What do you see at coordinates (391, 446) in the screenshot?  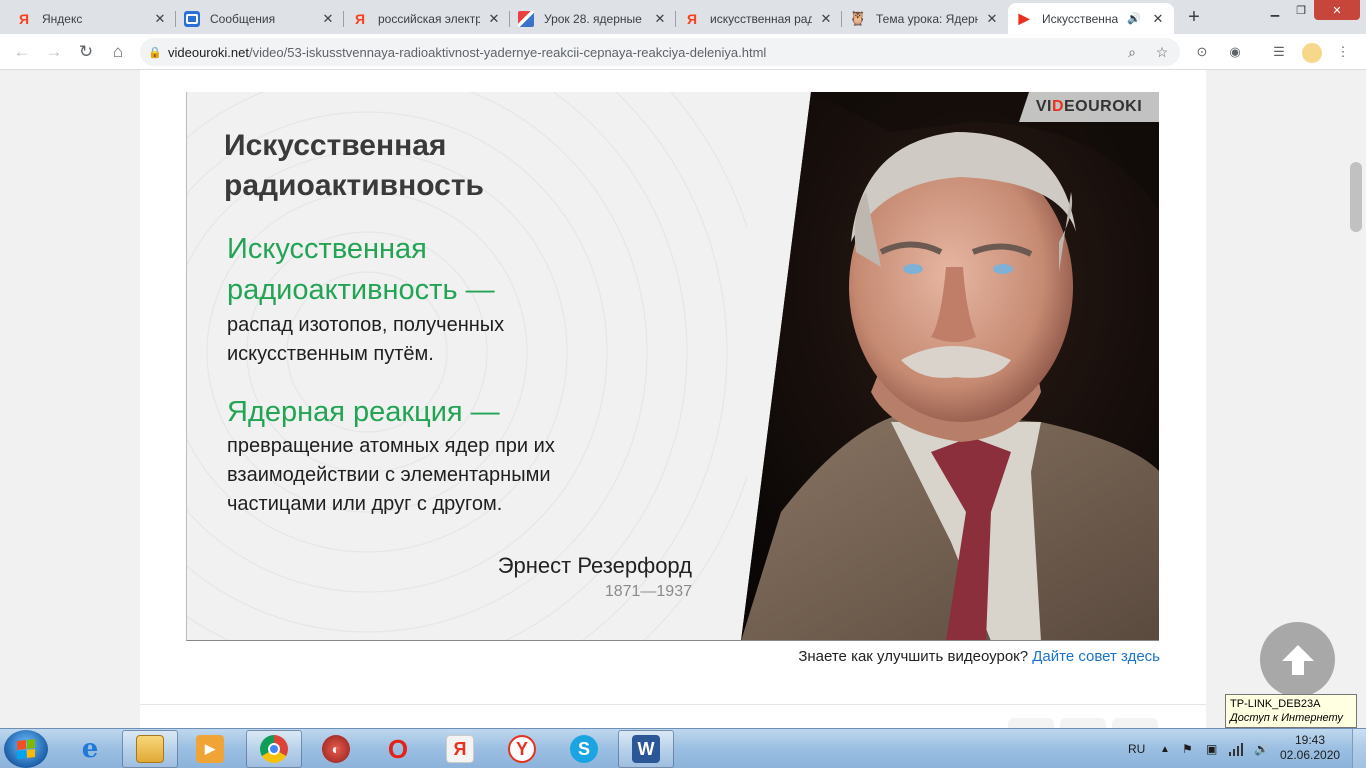 I see `definition-line: превращение атомных ядер при их` at bounding box center [391, 446].